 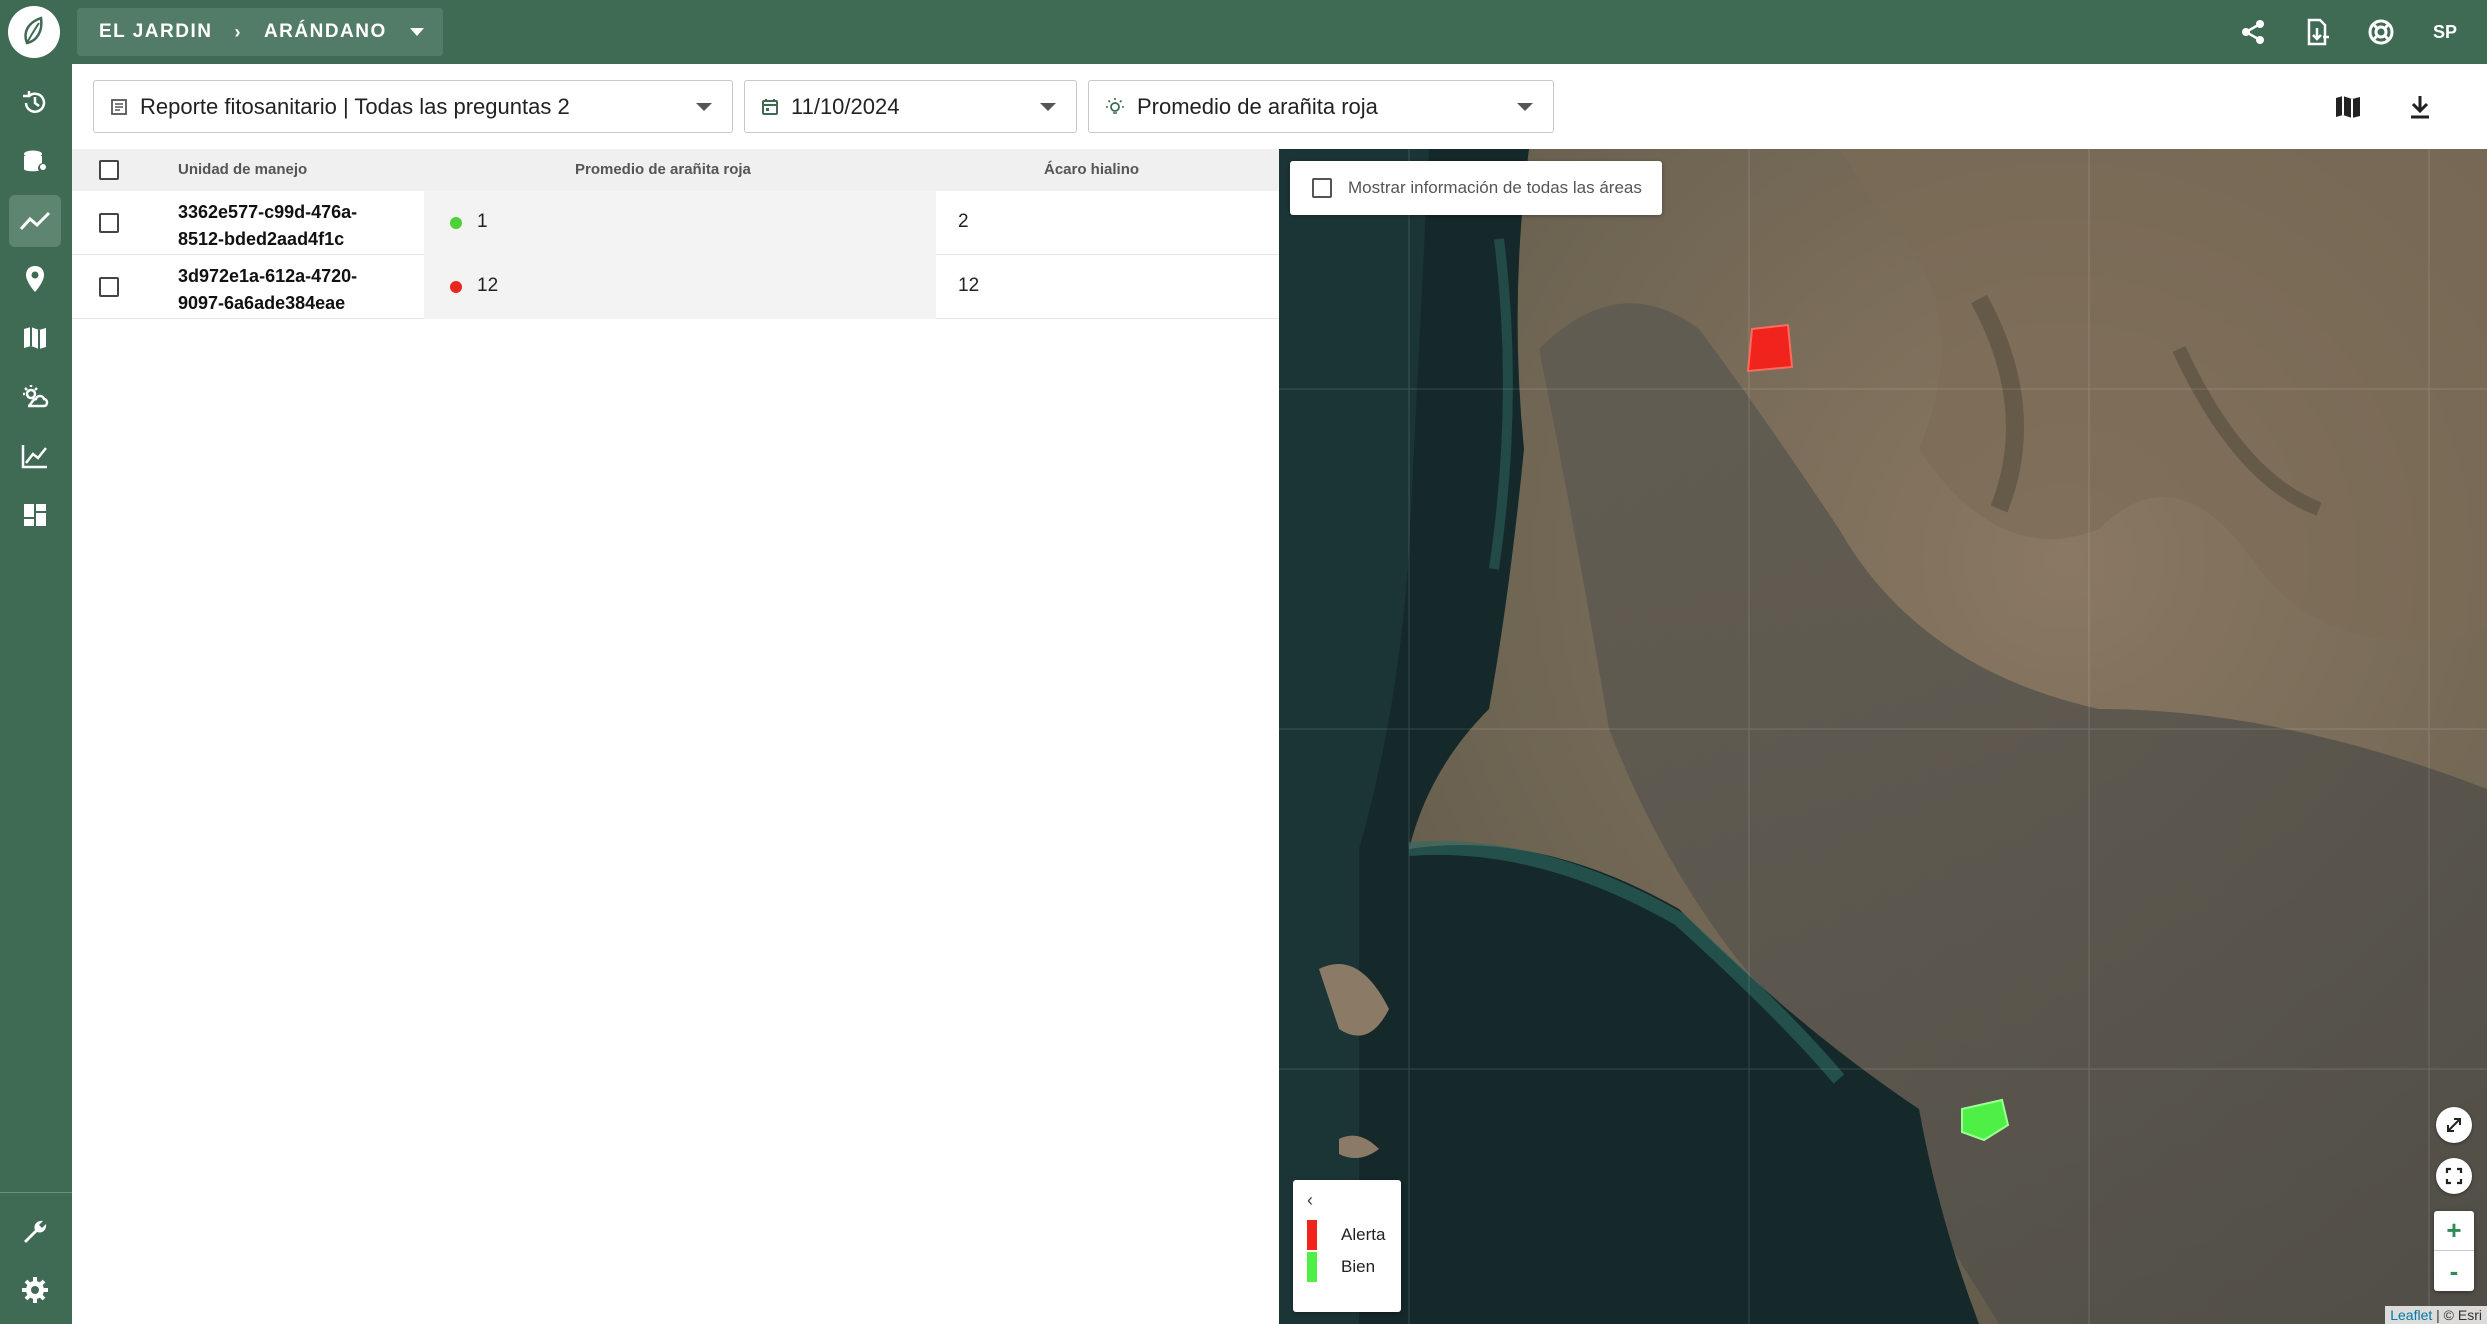 I want to click on collapse-legend-icon: ‹, so click(x=1310, y=1200).